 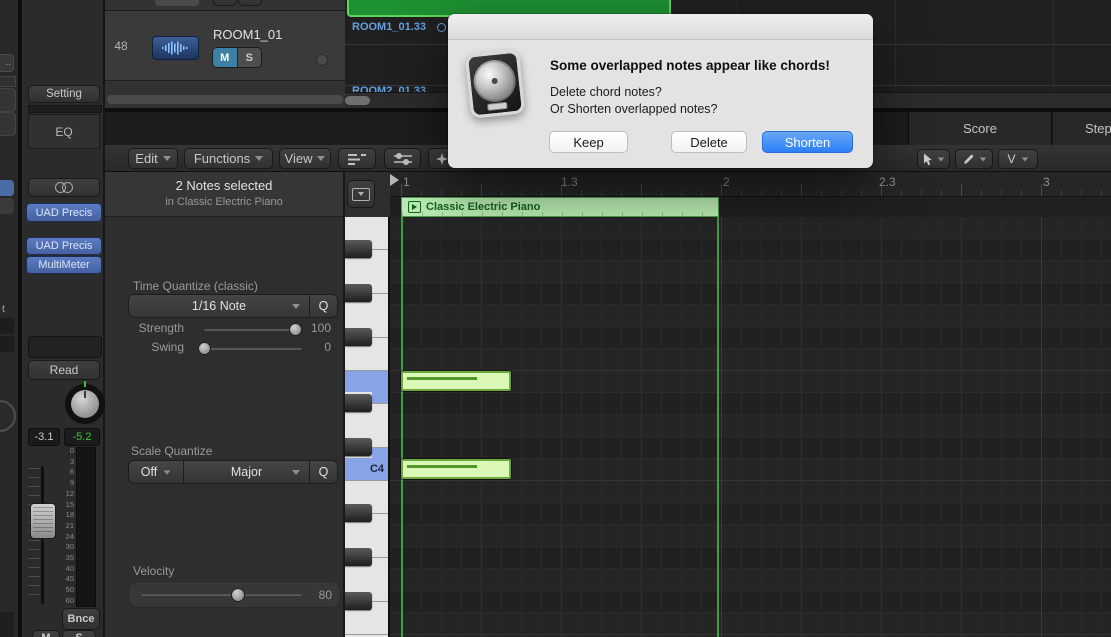 I want to click on eq-thumbnail: EQ, so click(x=64, y=131).